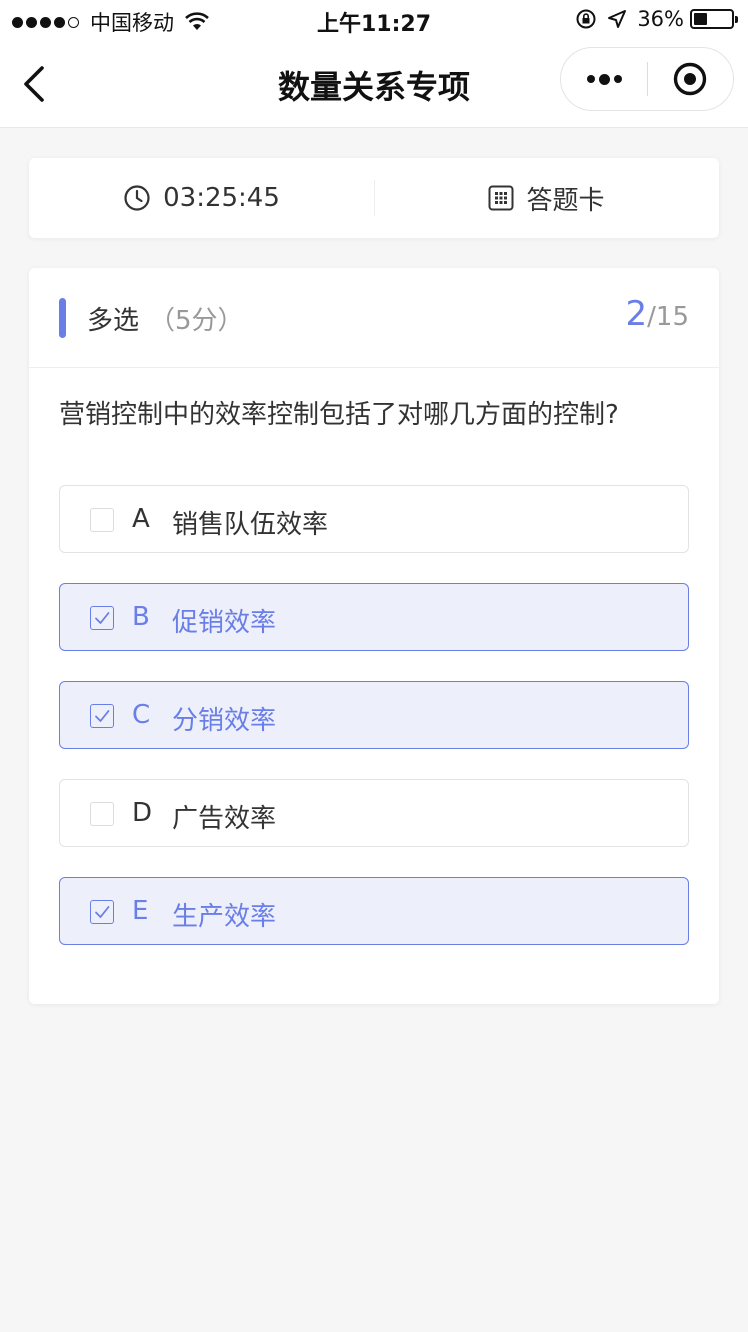 This screenshot has height=1332, width=748. What do you see at coordinates (374, 318) in the screenshot?
I see `question-header: 多选 （5分） 2/15` at bounding box center [374, 318].